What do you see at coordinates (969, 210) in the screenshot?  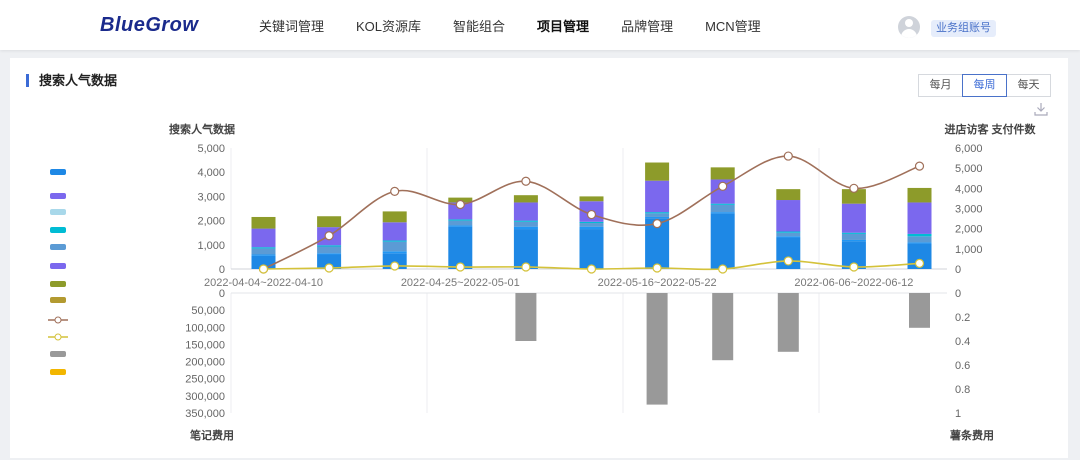 I see `top-right-tick-label: 3,000` at bounding box center [969, 210].